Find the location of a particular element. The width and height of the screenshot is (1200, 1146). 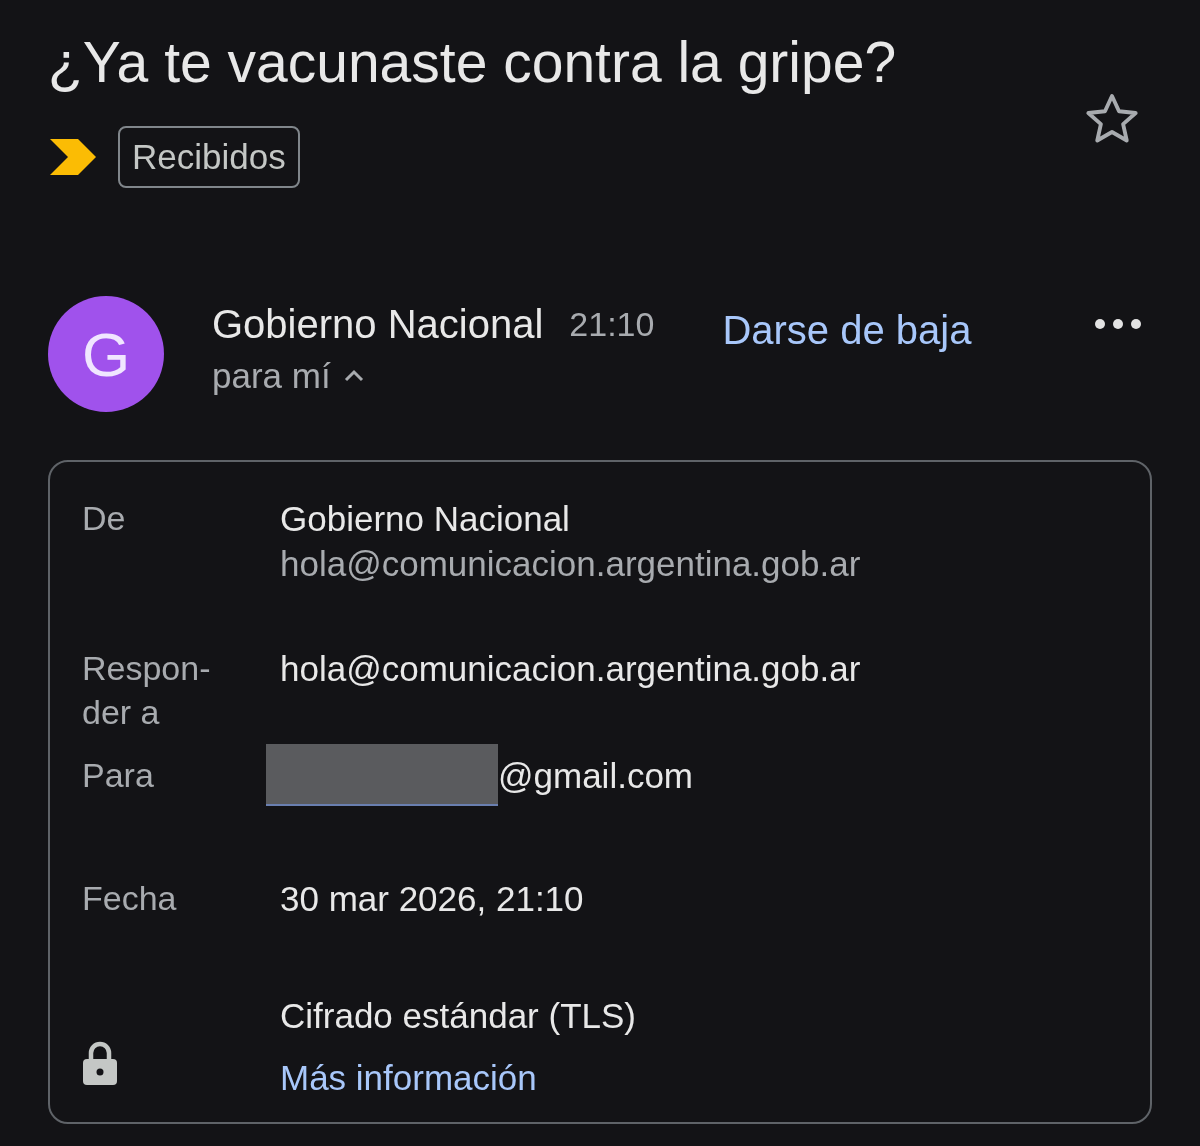

email-time: 21:10 is located at coordinates (612, 324).